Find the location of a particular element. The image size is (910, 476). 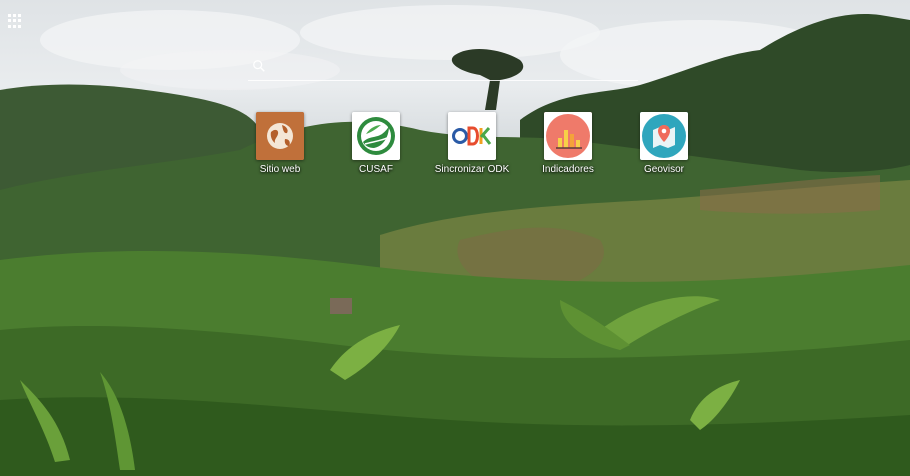

search-bar is located at coordinates (443, 68).